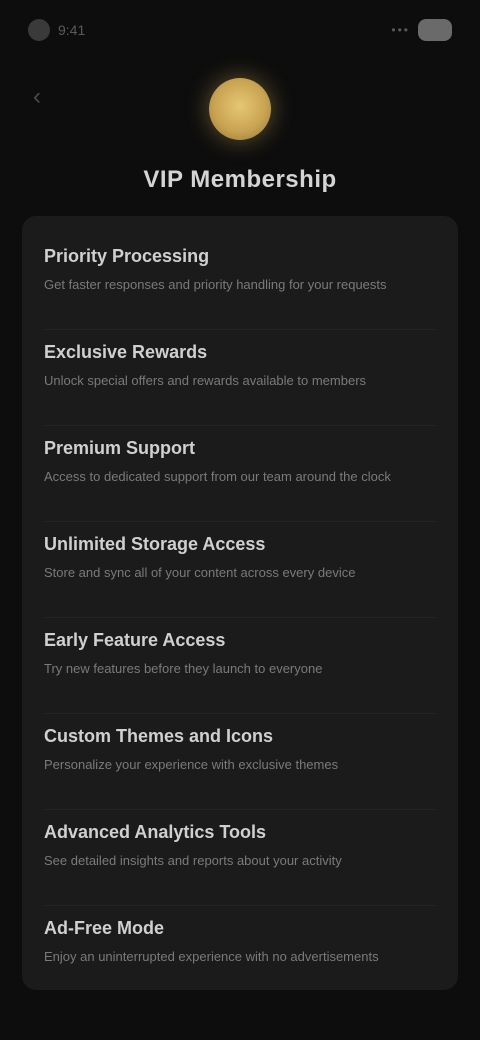 This screenshot has height=1040, width=480. What do you see at coordinates (155, 832) in the screenshot?
I see `list-item-title: Advanced Analytics Tools` at bounding box center [155, 832].